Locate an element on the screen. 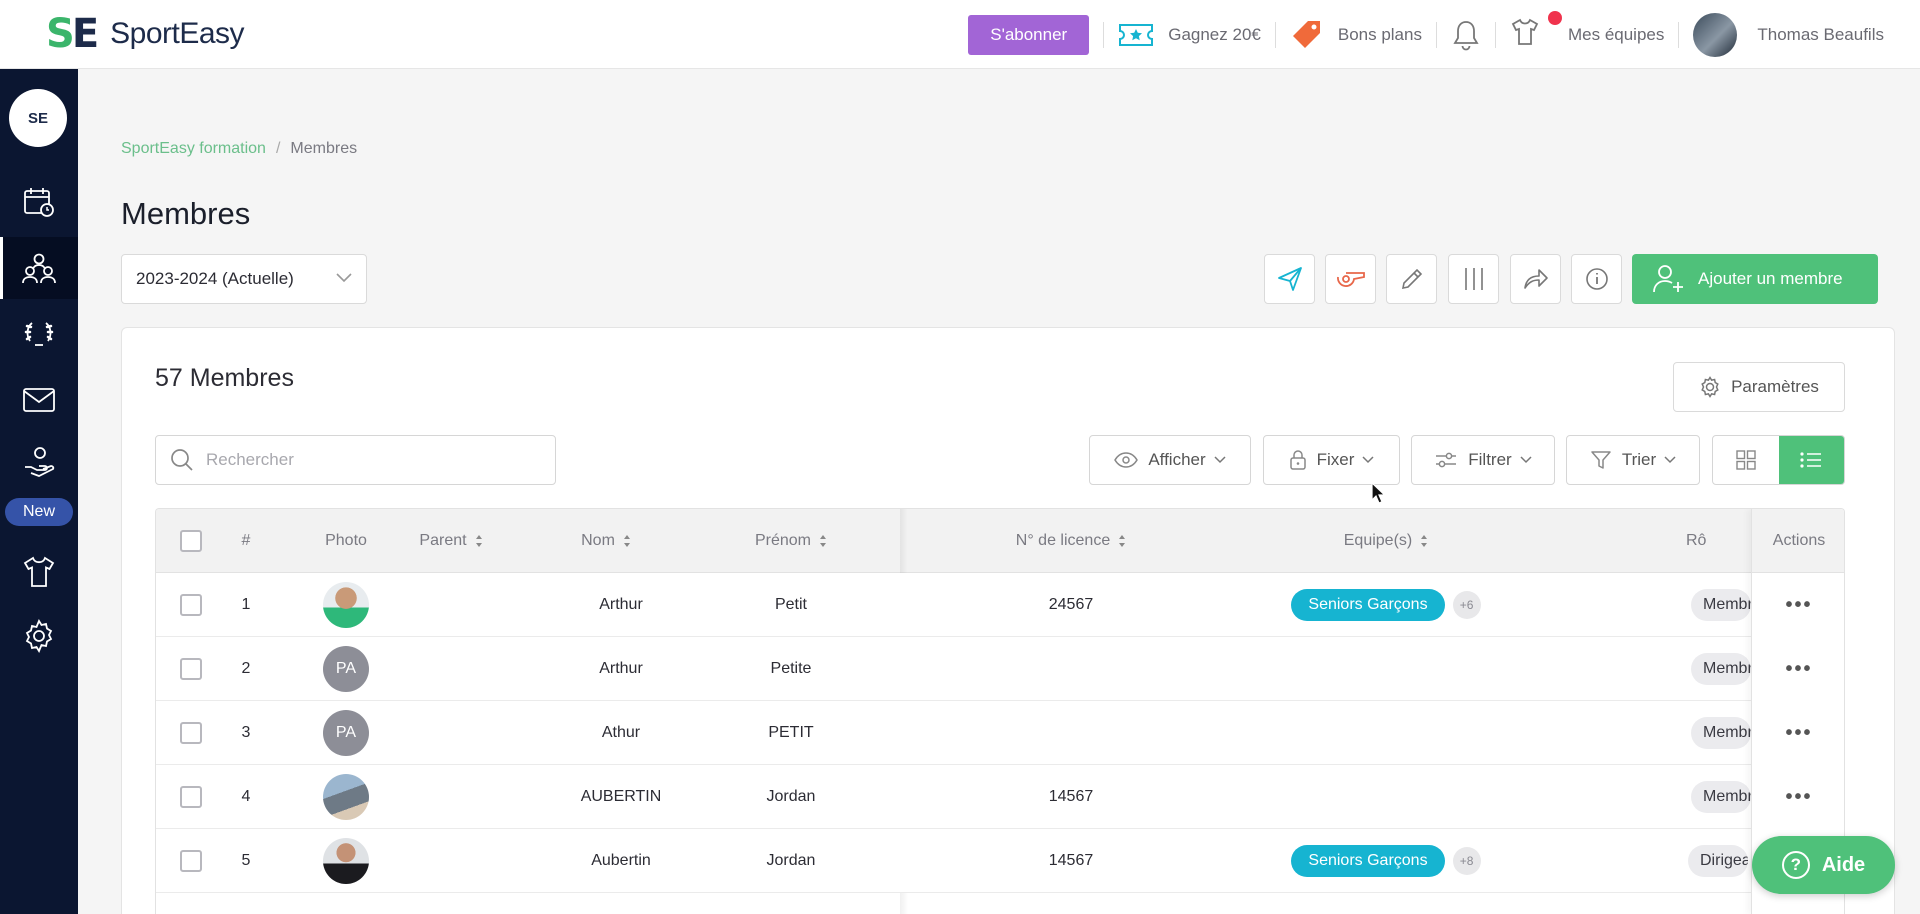  deals-link: Bons plans is located at coordinates (1356, 35).